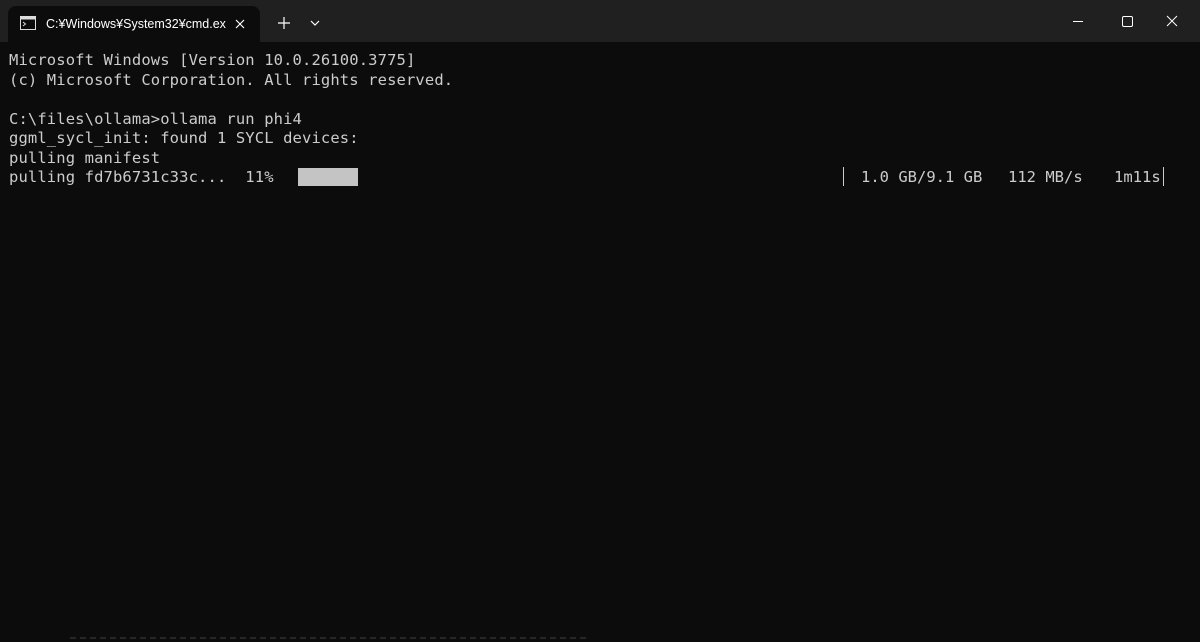  I want to click on download-eta: 1m11s, so click(1137, 177).